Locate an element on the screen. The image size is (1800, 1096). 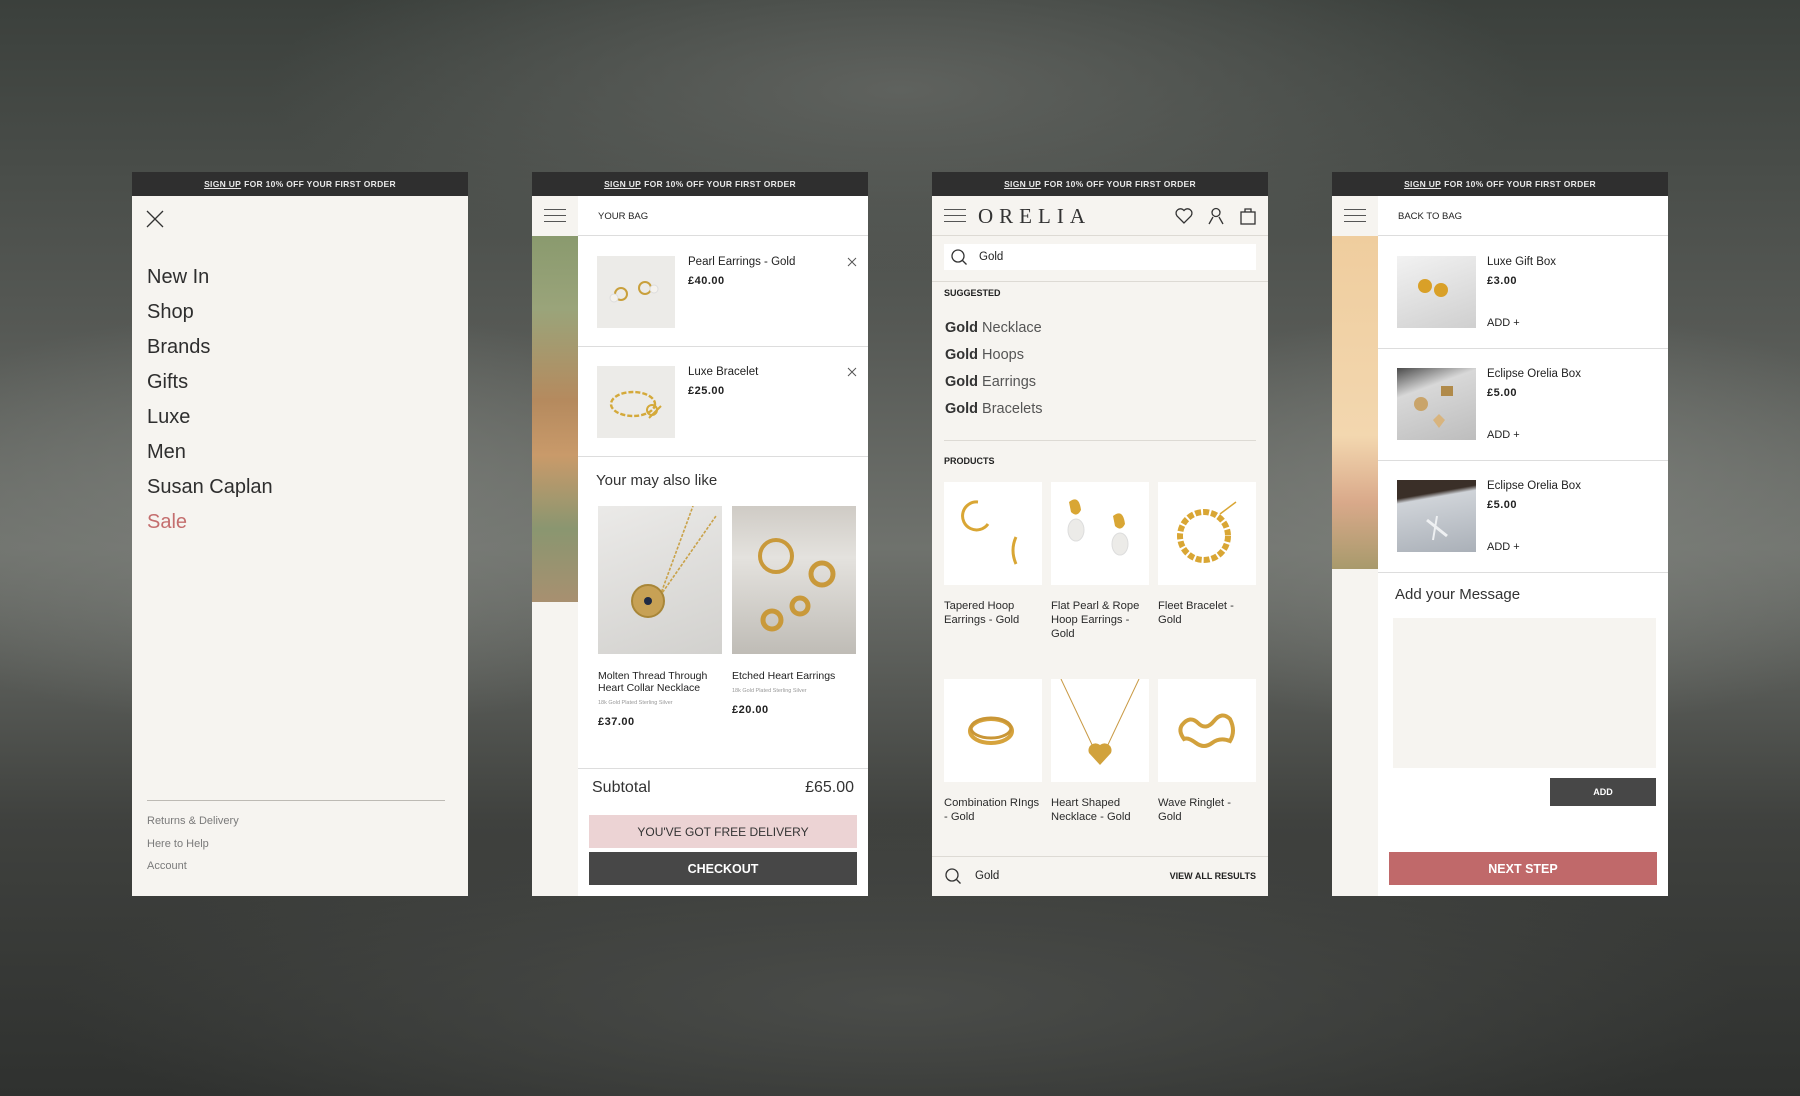
divider is located at coordinates (1100, 440).